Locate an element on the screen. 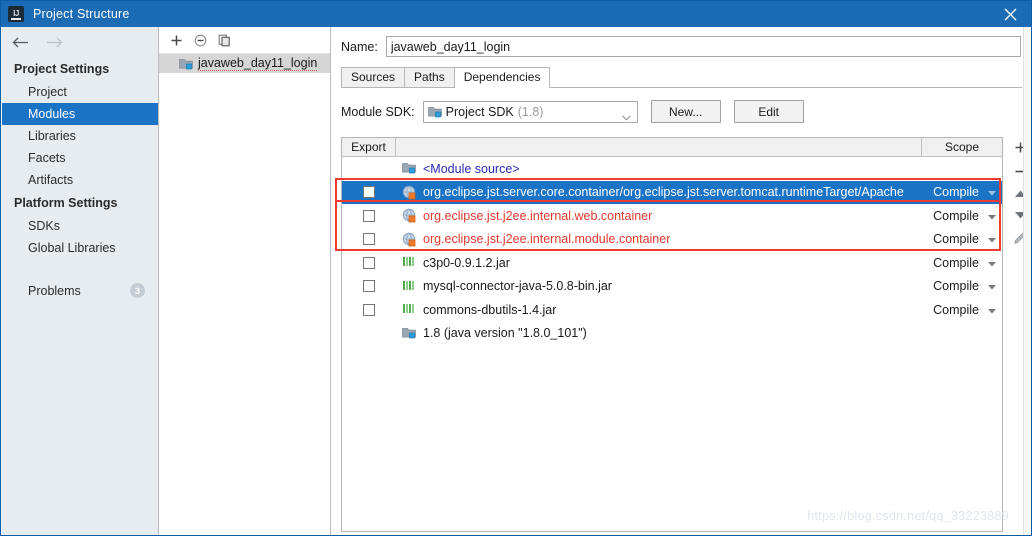 The image size is (1032, 536). tab-dependencies: Dependencies is located at coordinates (502, 77).